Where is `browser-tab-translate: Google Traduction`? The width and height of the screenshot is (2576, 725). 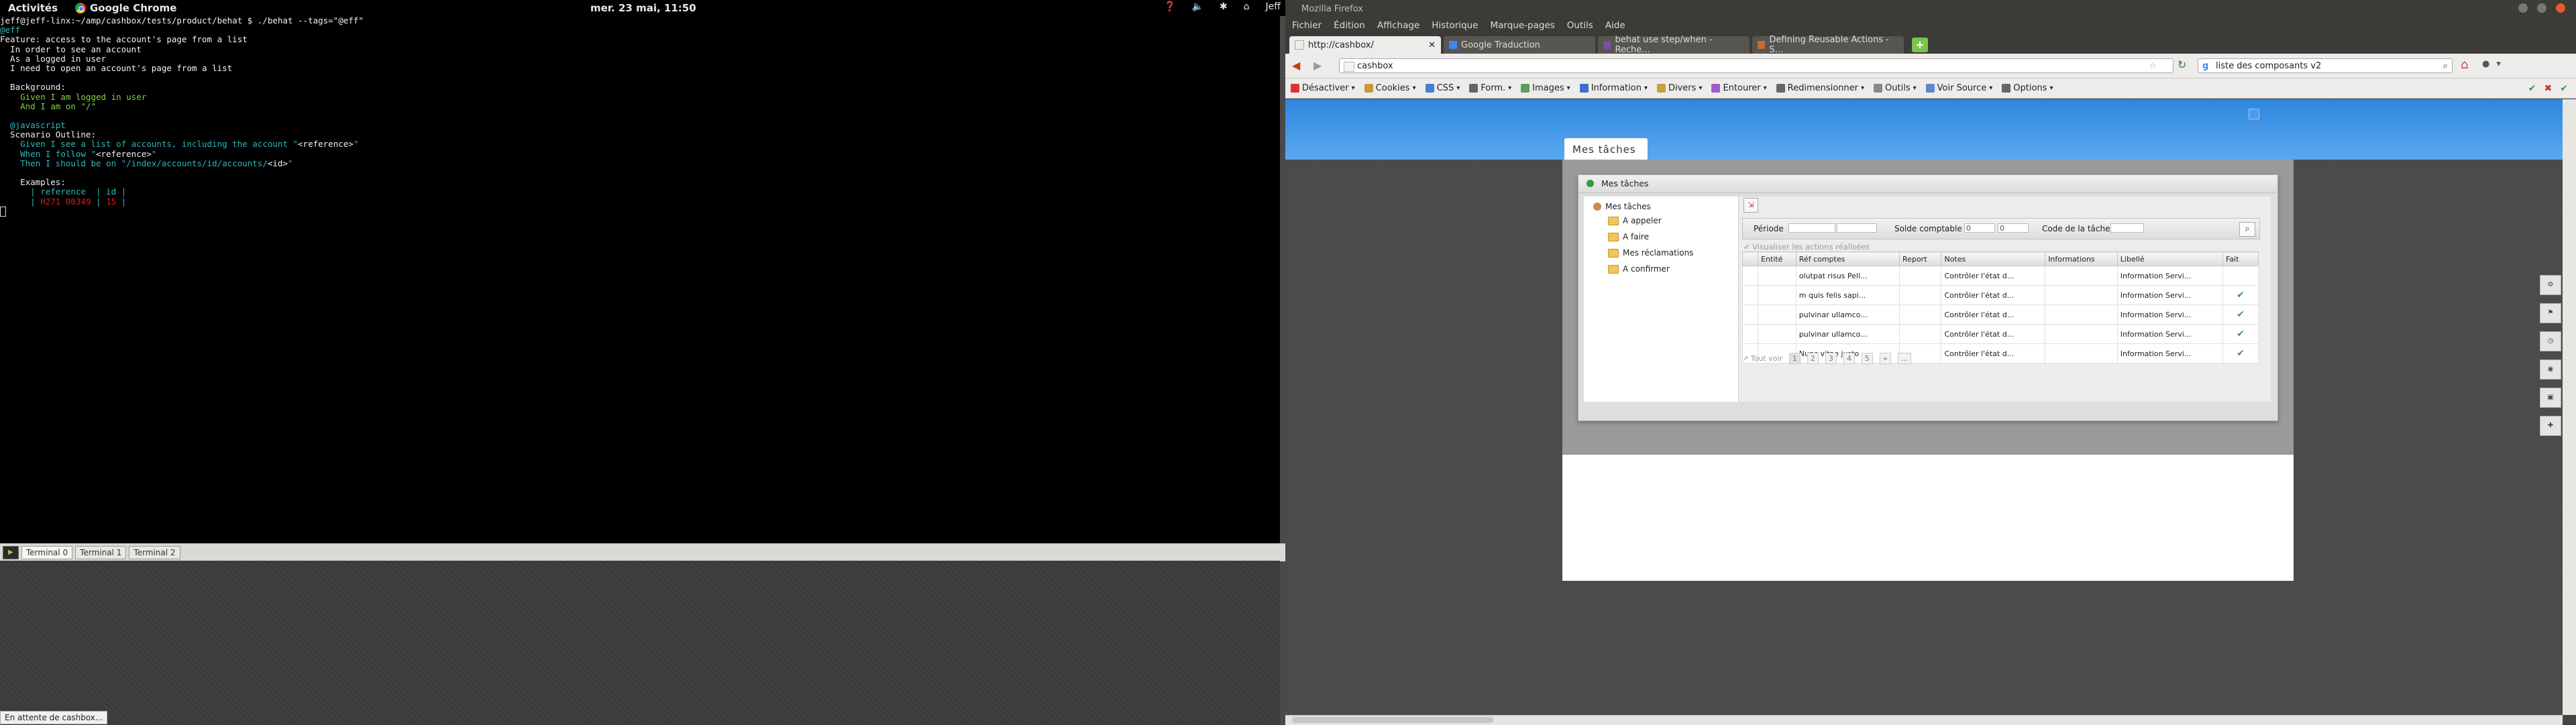 browser-tab-translate: Google Traduction is located at coordinates (1519, 45).